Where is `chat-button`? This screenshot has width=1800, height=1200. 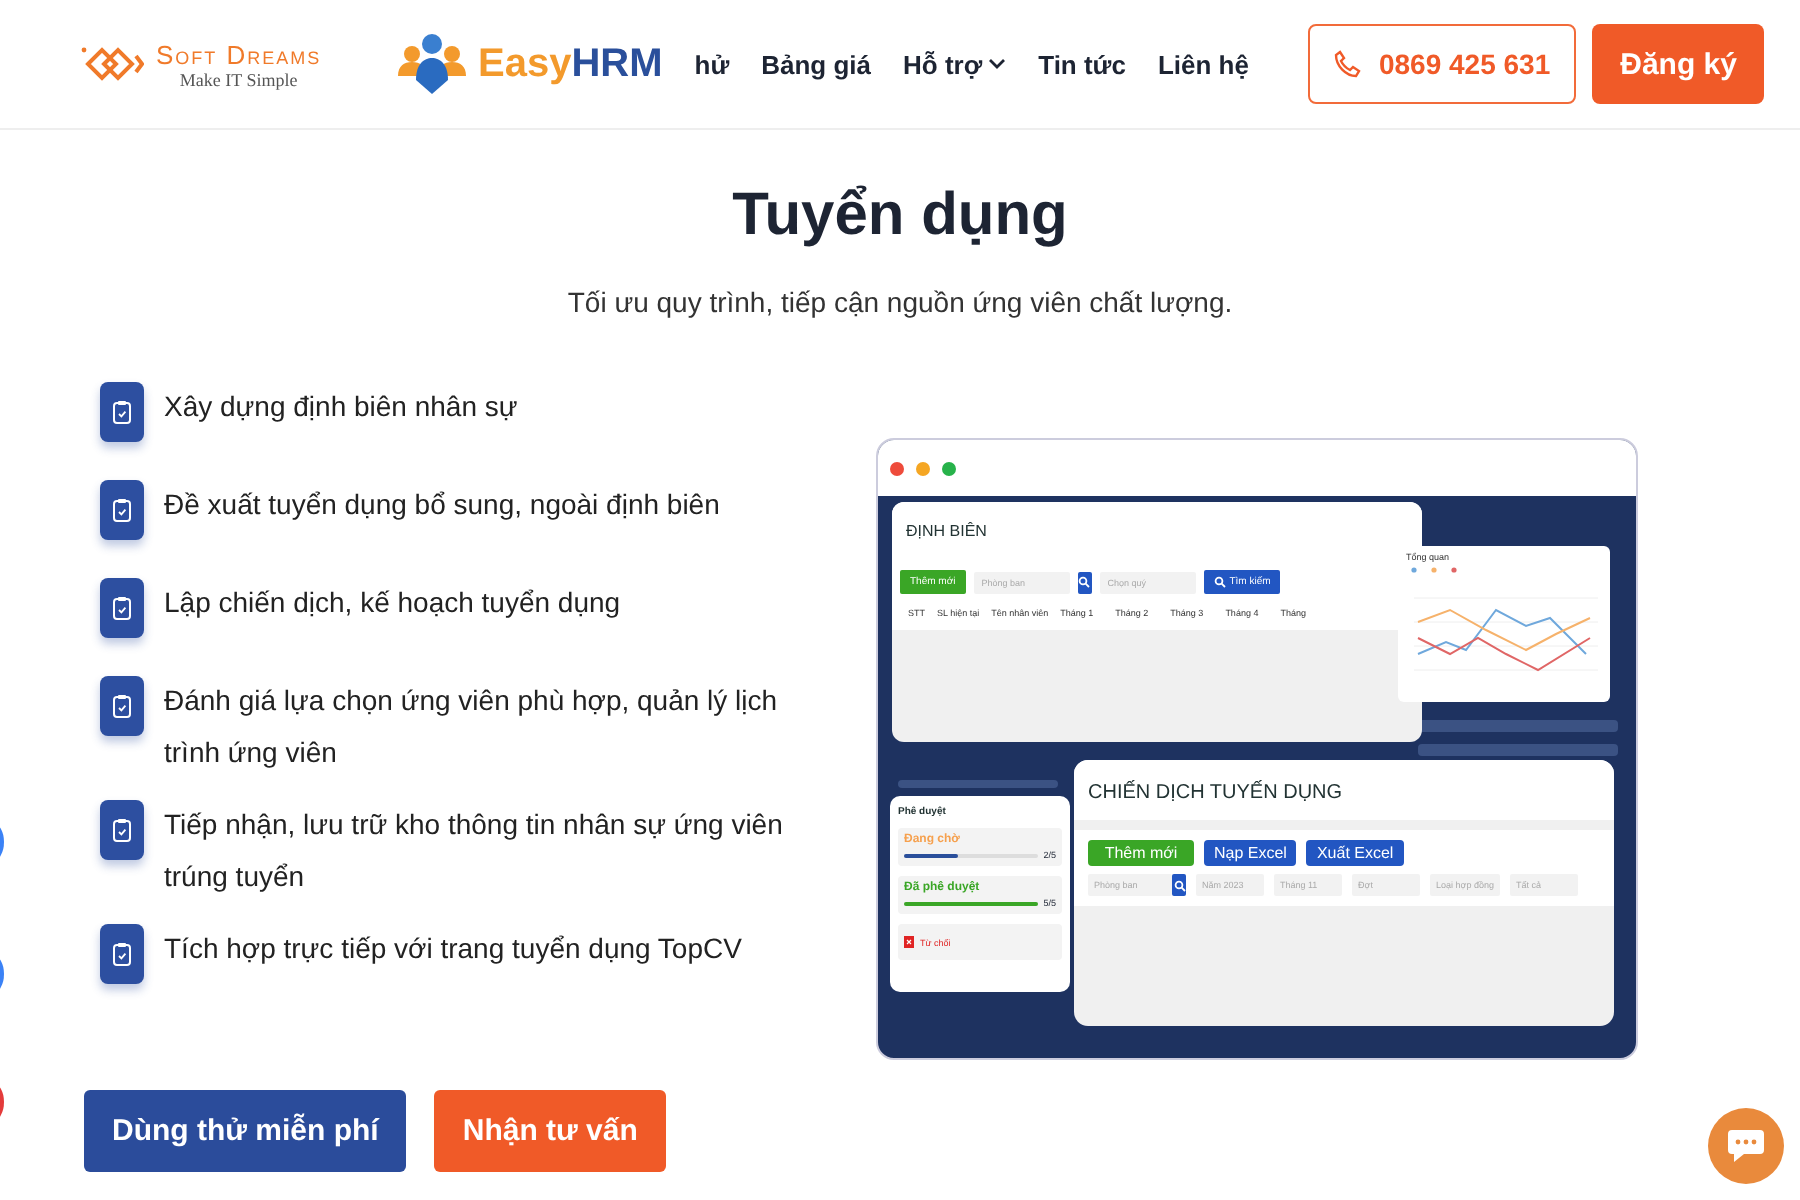
chat-button is located at coordinates (1746, 1146).